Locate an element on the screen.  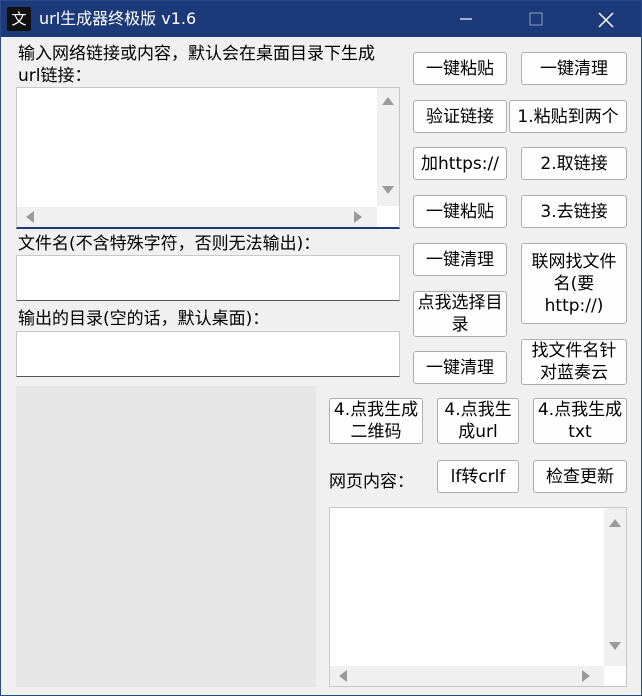
app-logo-icon: 文 is located at coordinates (19, 19).